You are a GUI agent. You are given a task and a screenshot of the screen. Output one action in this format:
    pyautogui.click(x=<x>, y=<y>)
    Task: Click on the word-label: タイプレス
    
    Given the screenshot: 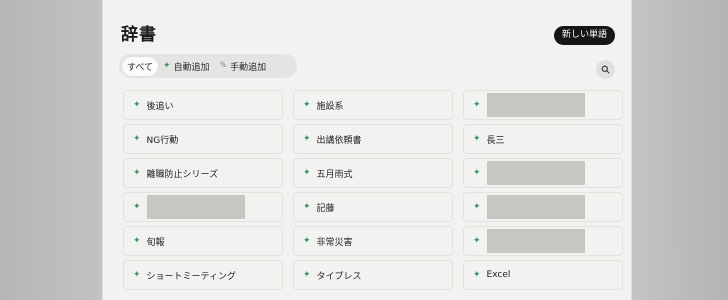 What is the action you would take?
    pyautogui.click(x=339, y=276)
    